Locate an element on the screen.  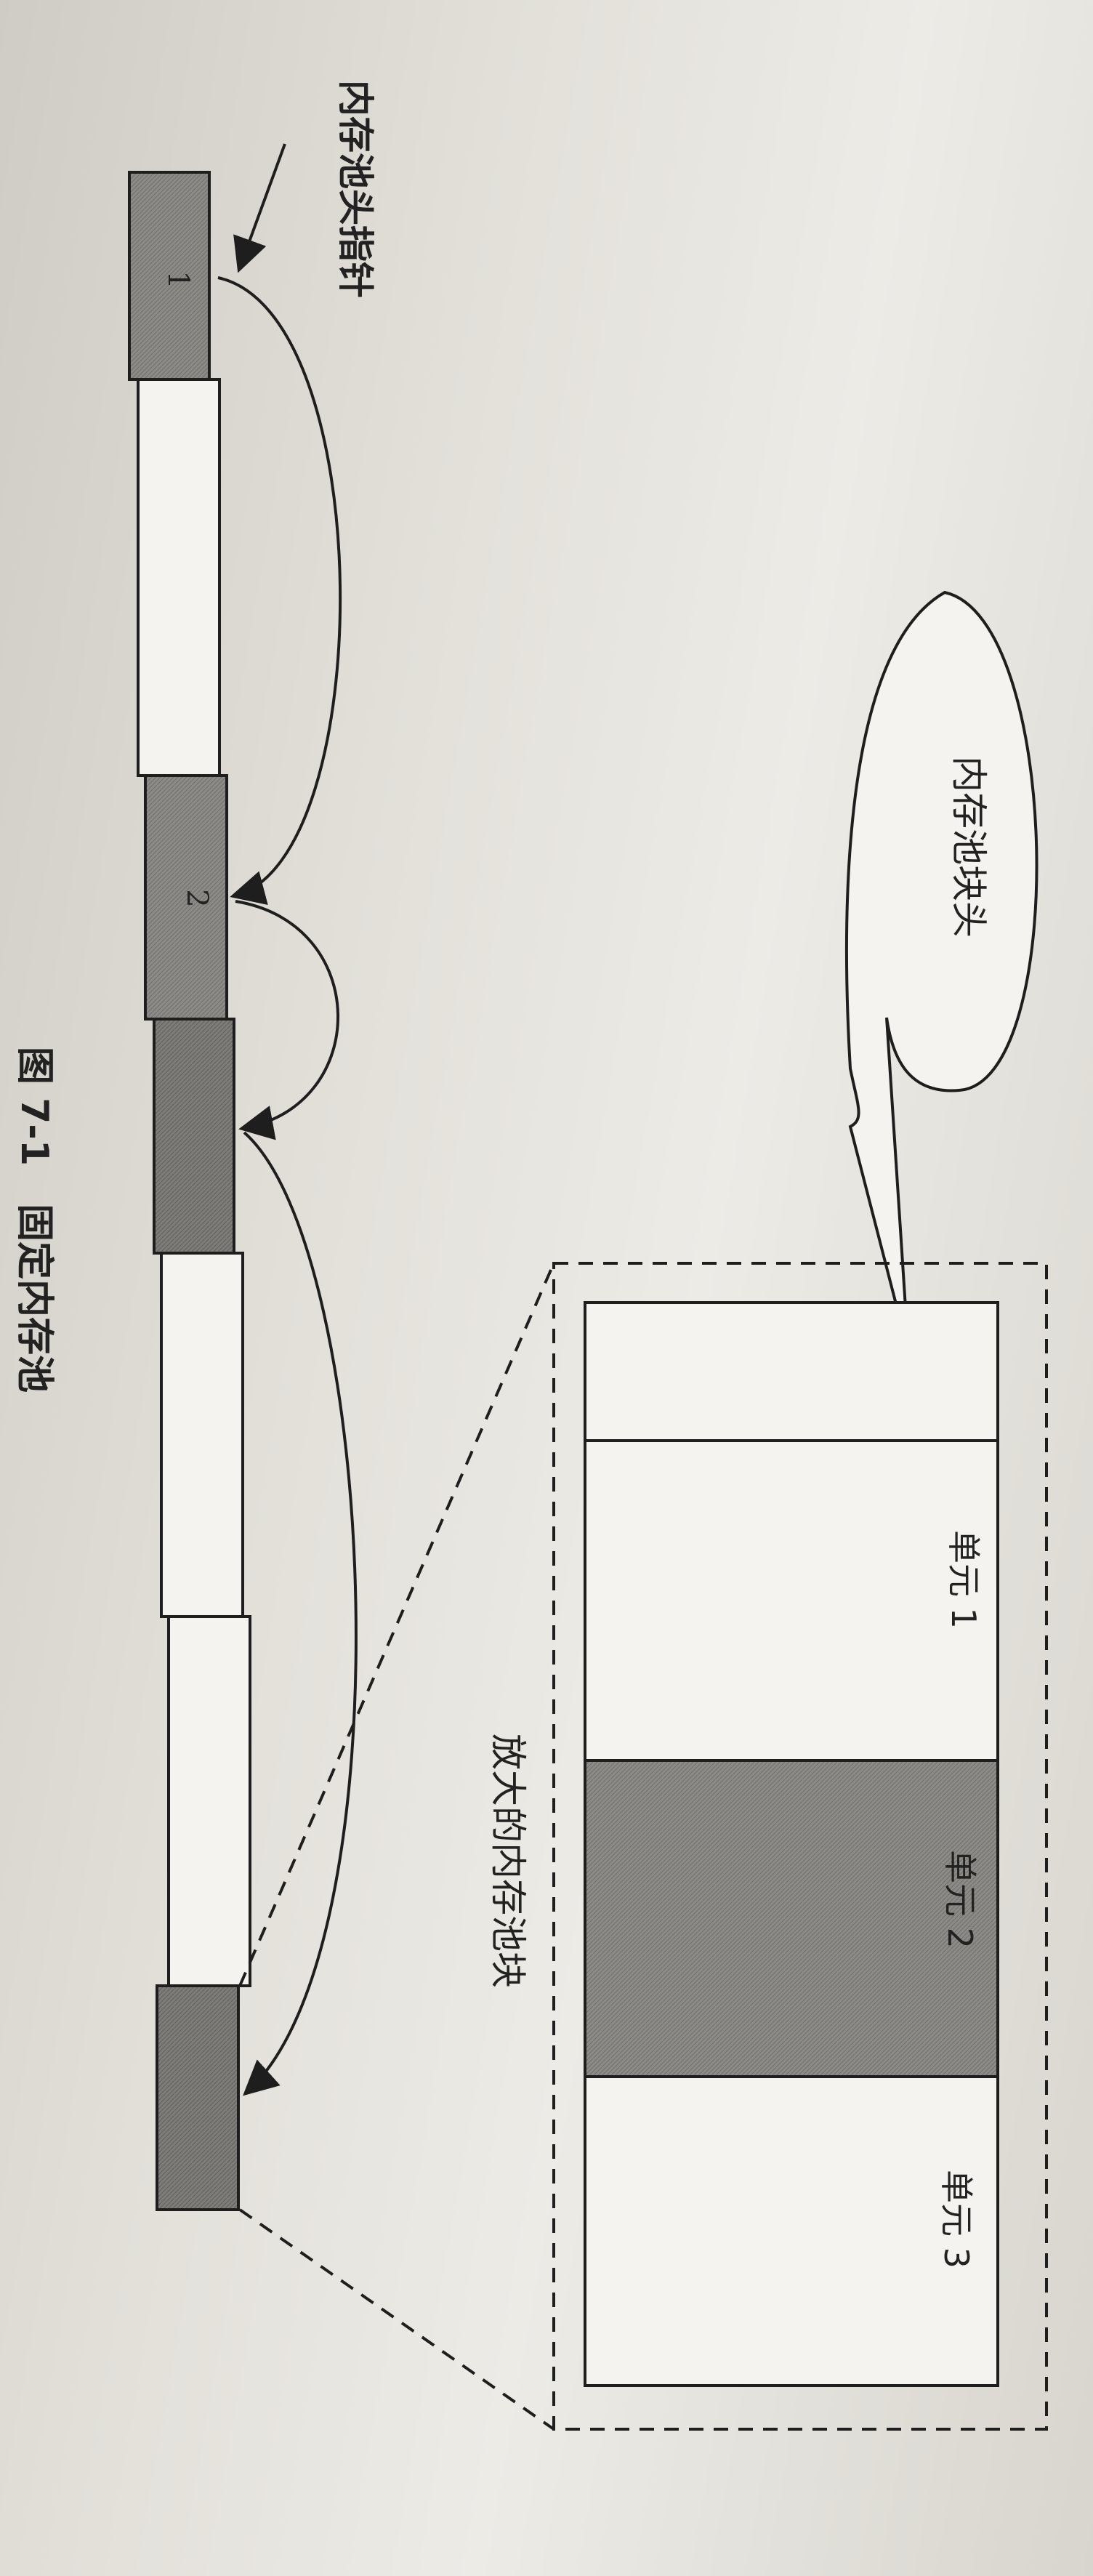
enlarged-block-label: 放大的内存池块 is located at coordinates (508, 1861).